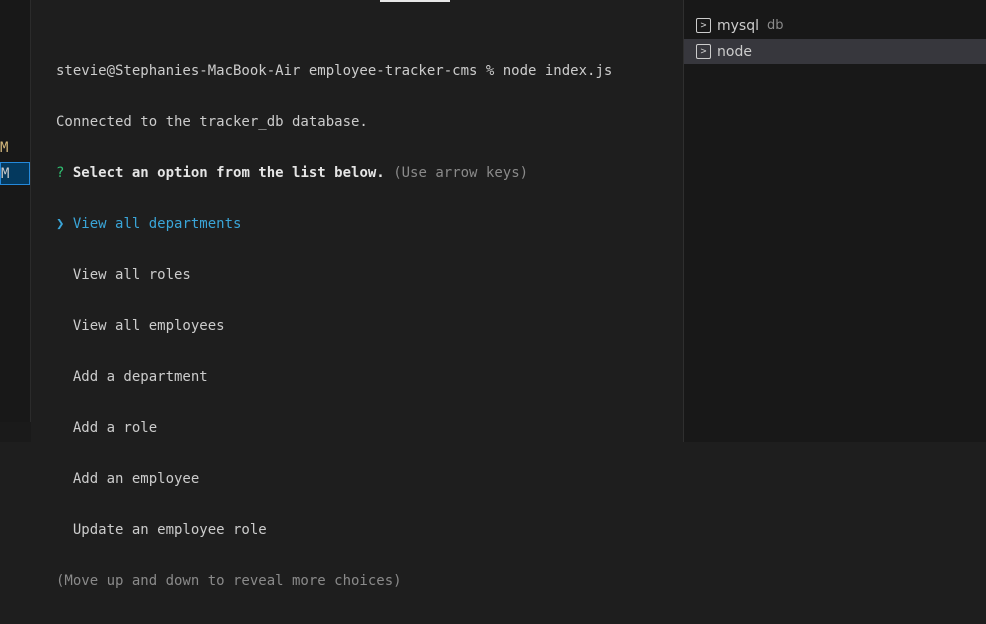 Image resolution: width=986 pixels, height=624 pixels. I want to click on option-add-employee: Add an employee, so click(334, 479).